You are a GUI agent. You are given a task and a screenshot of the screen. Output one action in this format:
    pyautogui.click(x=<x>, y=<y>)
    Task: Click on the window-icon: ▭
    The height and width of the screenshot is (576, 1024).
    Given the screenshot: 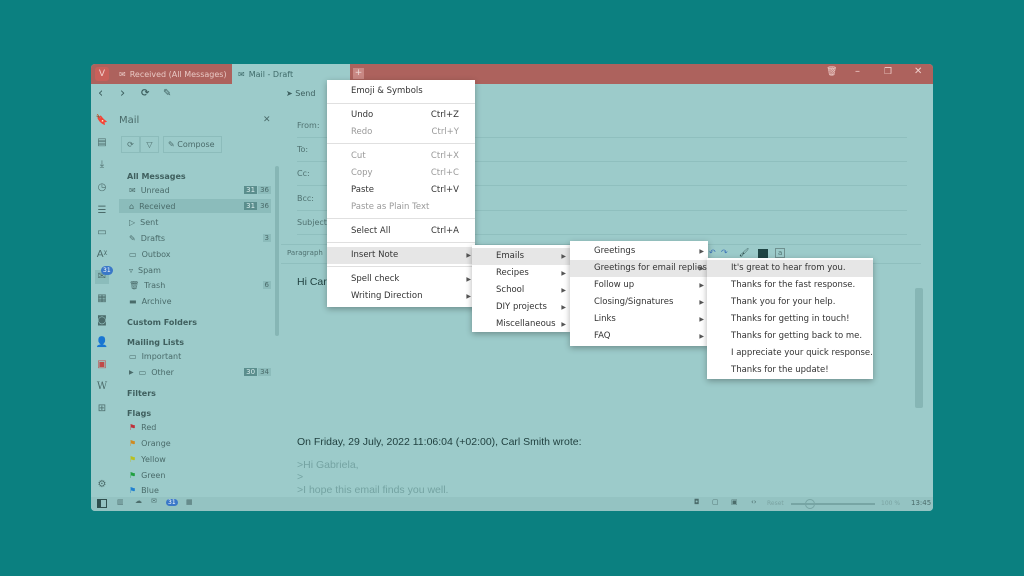 What is the action you would take?
    pyautogui.click(x=102, y=233)
    